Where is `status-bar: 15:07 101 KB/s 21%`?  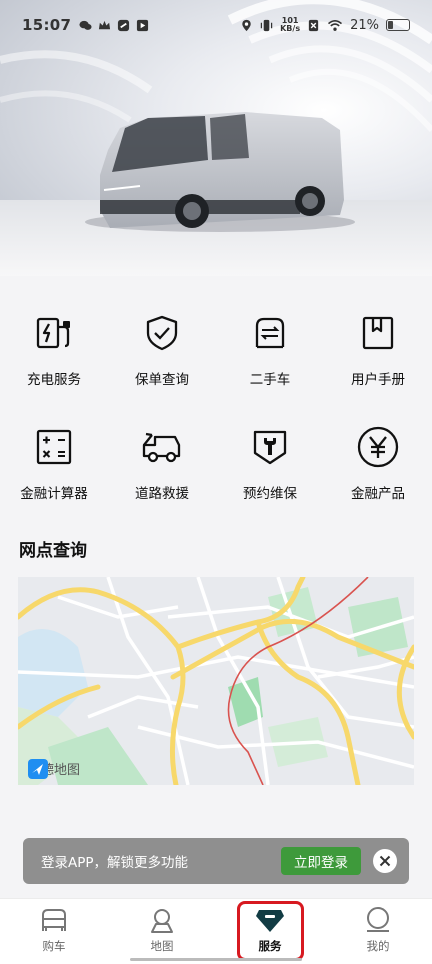
status-bar: 15:07 101 KB/s 21% is located at coordinates (216, 25).